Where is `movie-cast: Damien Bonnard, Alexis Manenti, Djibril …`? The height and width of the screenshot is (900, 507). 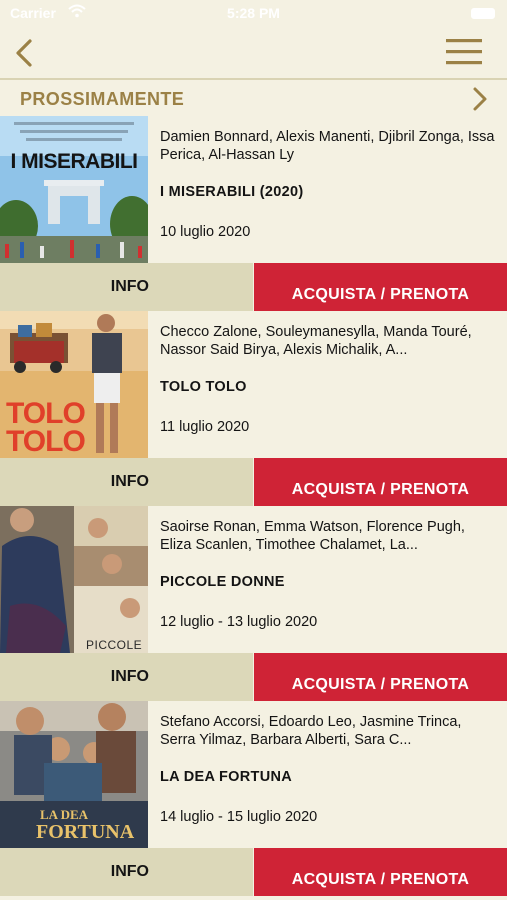 movie-cast: Damien Bonnard, Alexis Manenti, Djibril … is located at coordinates (327, 146).